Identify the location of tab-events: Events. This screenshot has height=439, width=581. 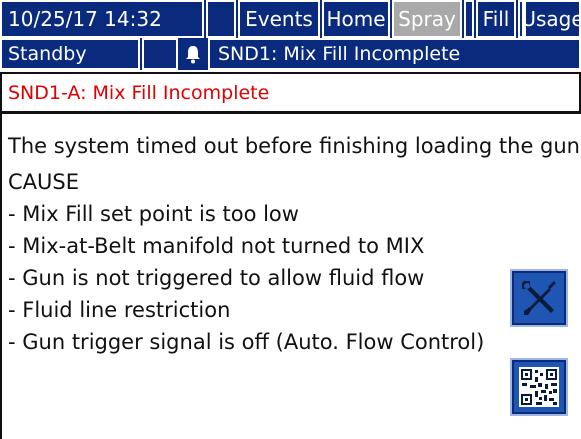
(279, 19).